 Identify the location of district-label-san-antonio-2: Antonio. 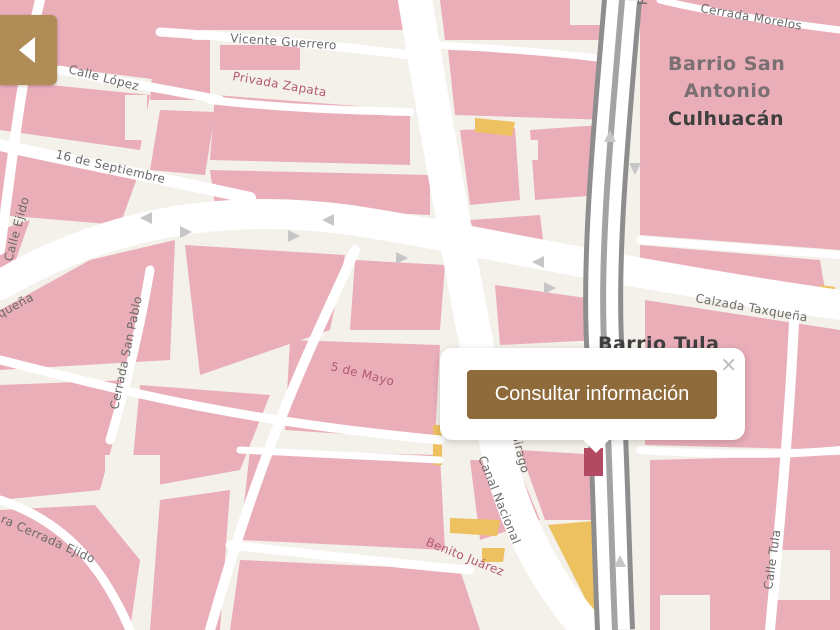
(727, 91).